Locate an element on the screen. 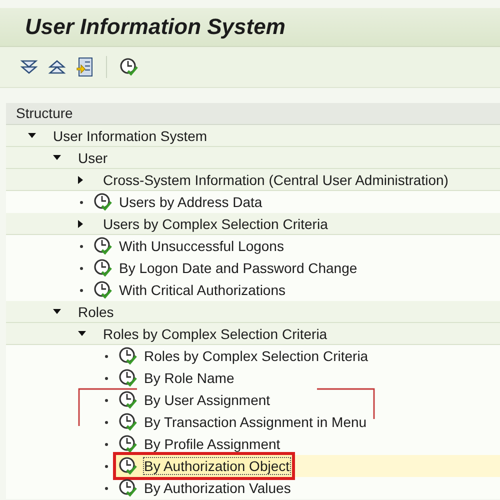 Image resolution: width=500 pixels, height=500 pixels. column-header: Structure is located at coordinates (253, 114).